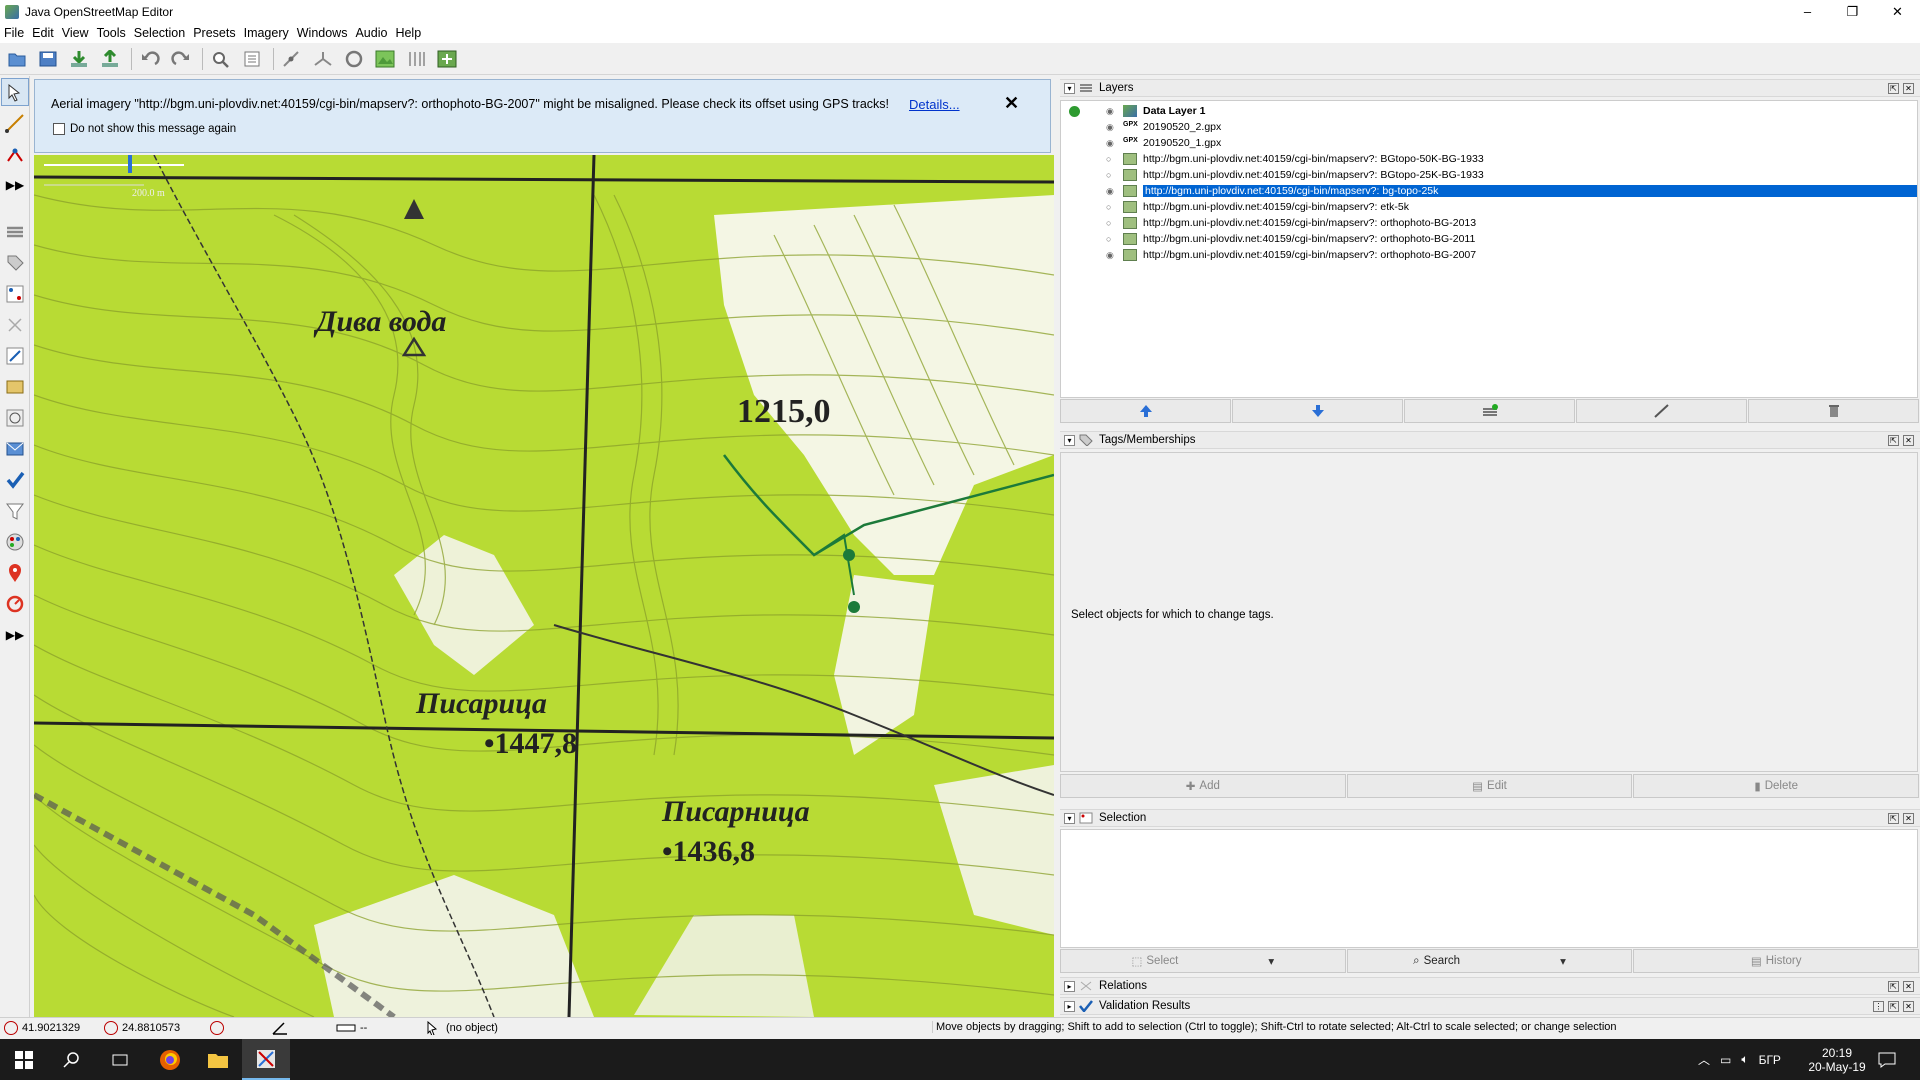 The width and height of the screenshot is (1920, 1080). I want to click on toggle-filter-icon, so click(15, 387).